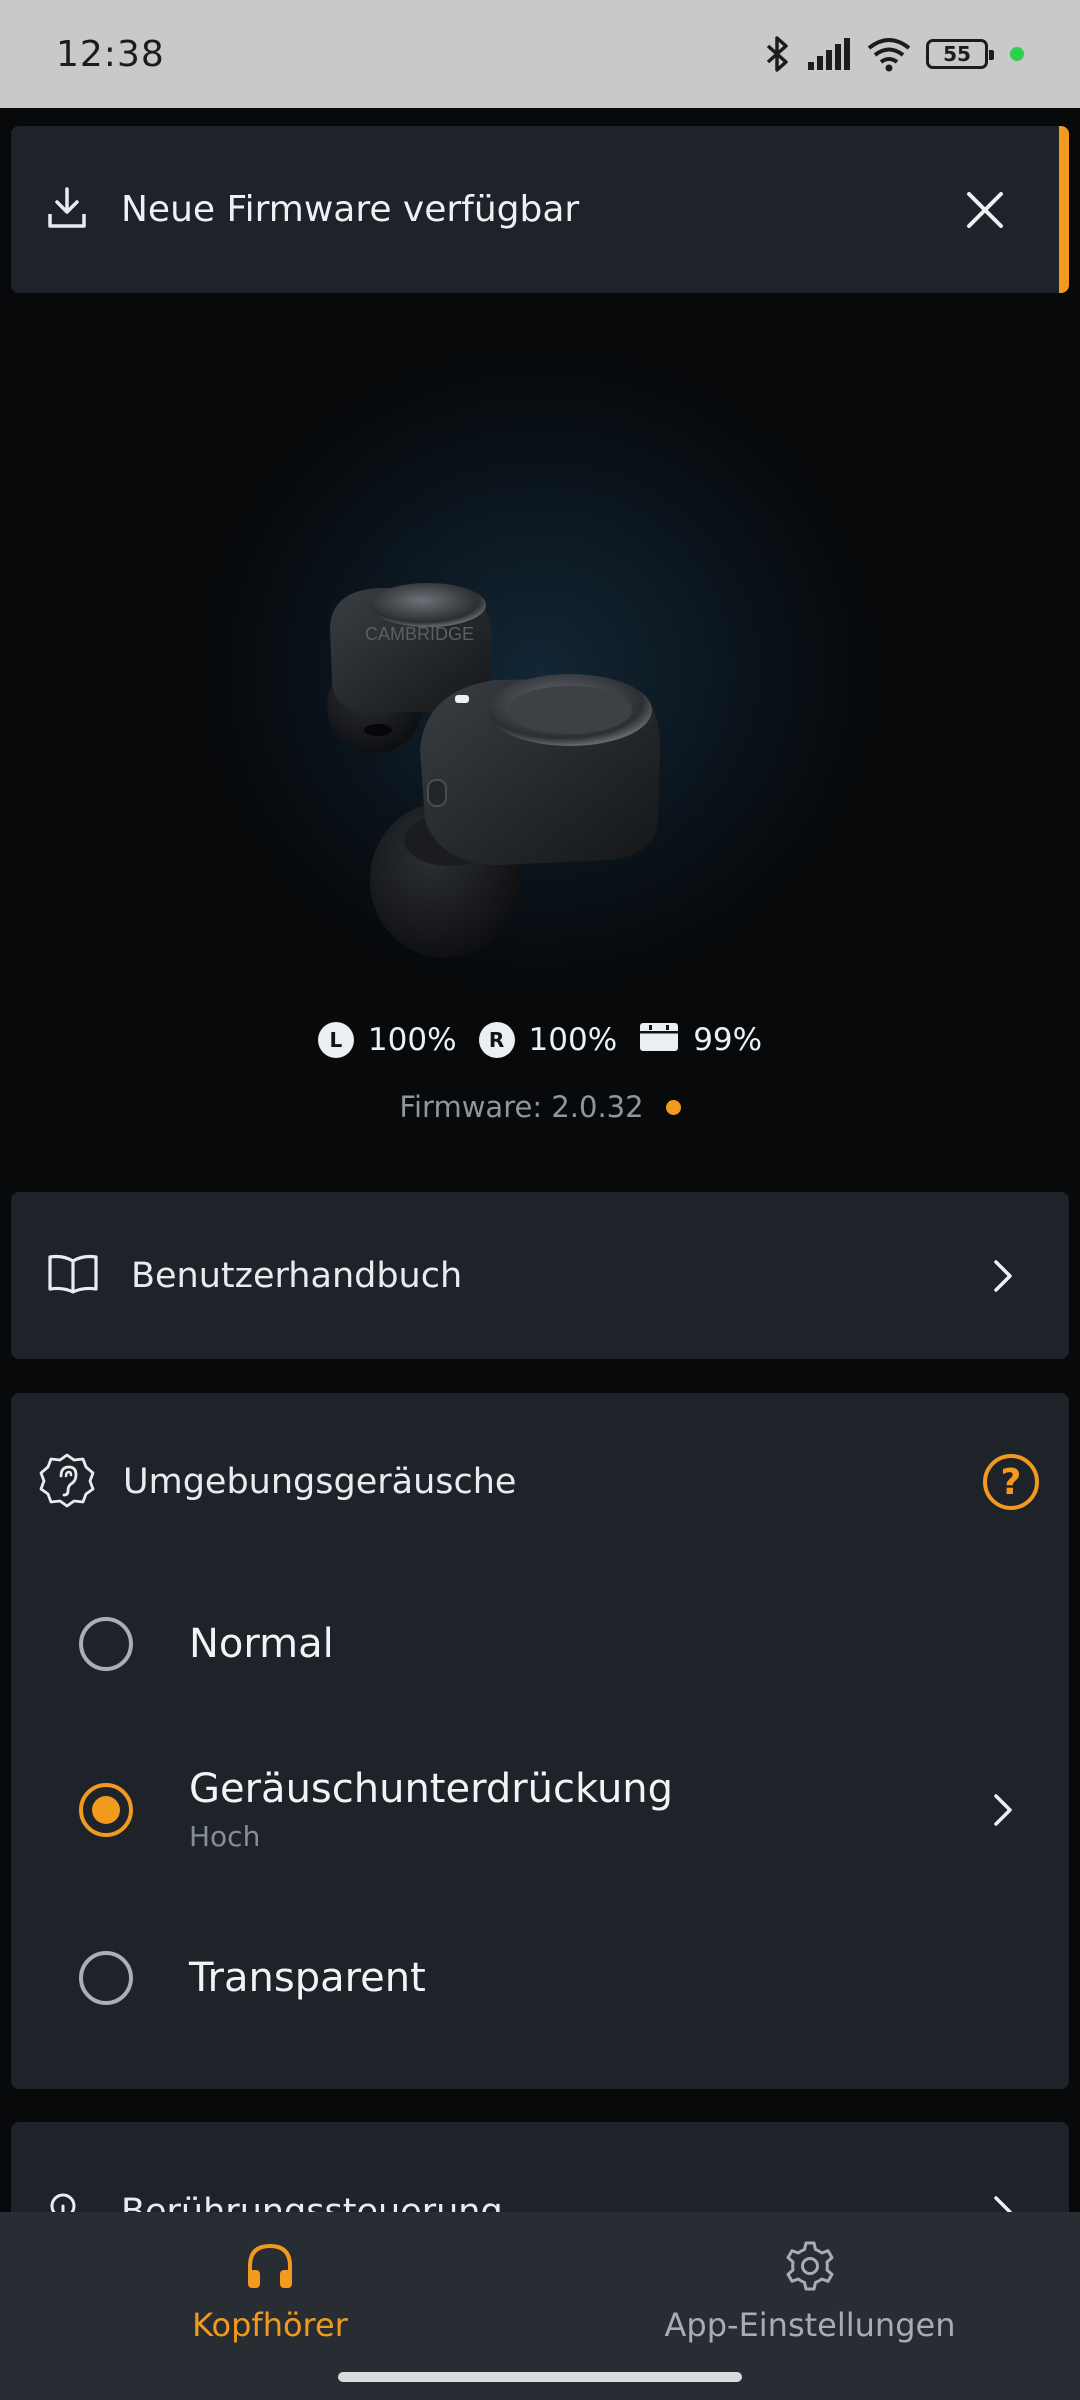 This screenshot has height=2400, width=1080. I want to click on user-manual-row: Benutzerhandbuch, so click(540, 1275).